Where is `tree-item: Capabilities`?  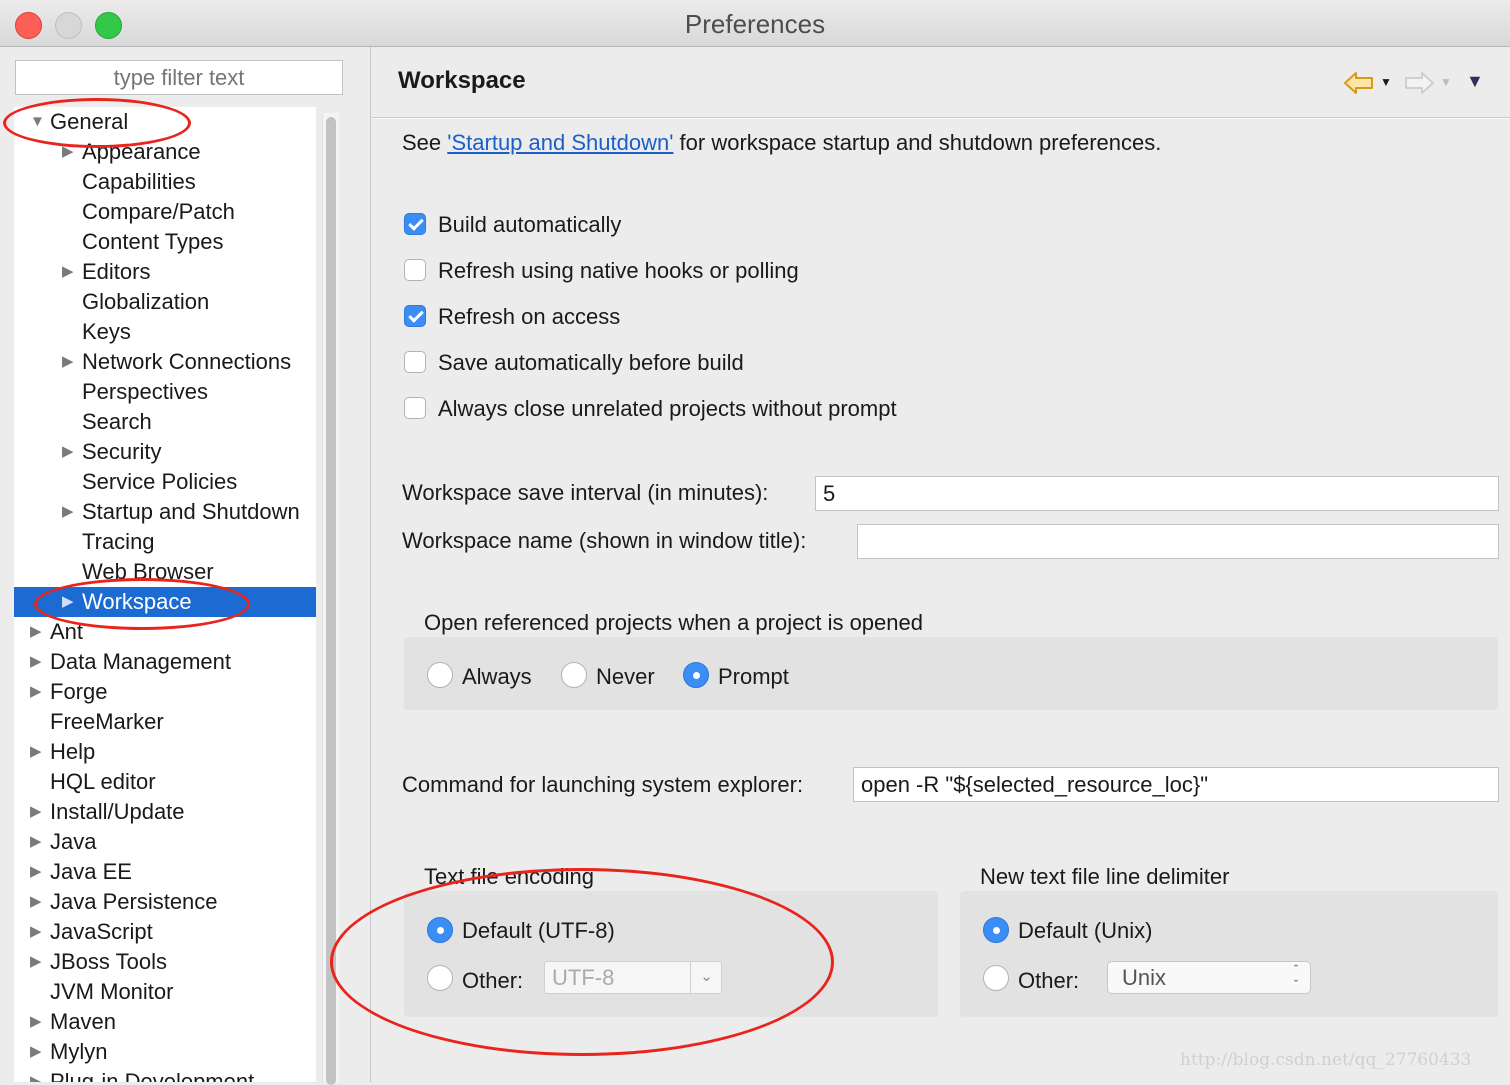
tree-item: Capabilities is located at coordinates (165, 182).